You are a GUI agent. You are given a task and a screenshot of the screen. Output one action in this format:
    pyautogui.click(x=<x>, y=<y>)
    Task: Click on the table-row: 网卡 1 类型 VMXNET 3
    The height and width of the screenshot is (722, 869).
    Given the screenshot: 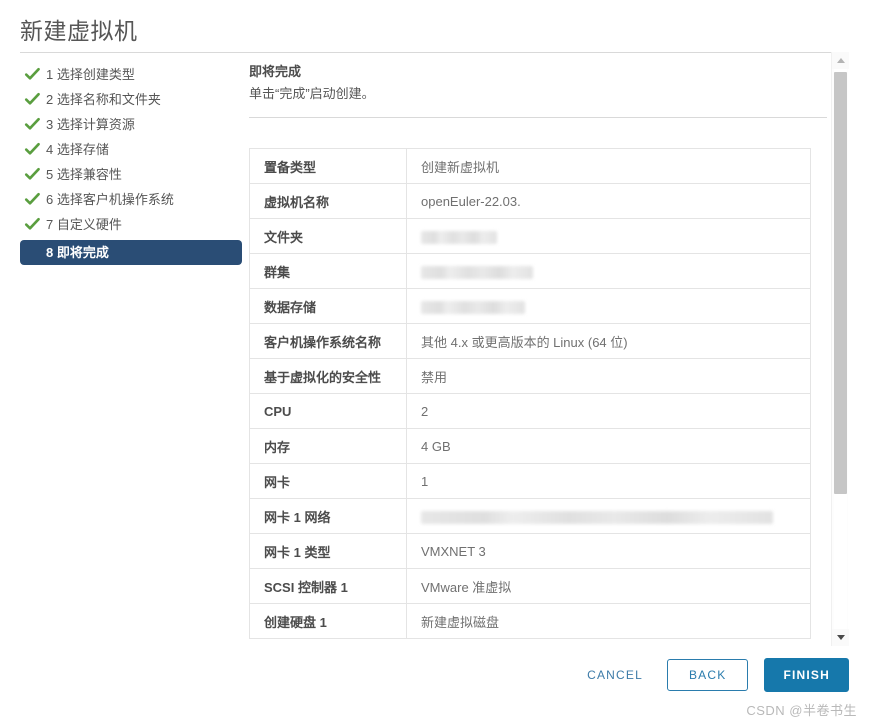 What is the action you would take?
    pyautogui.click(x=530, y=551)
    